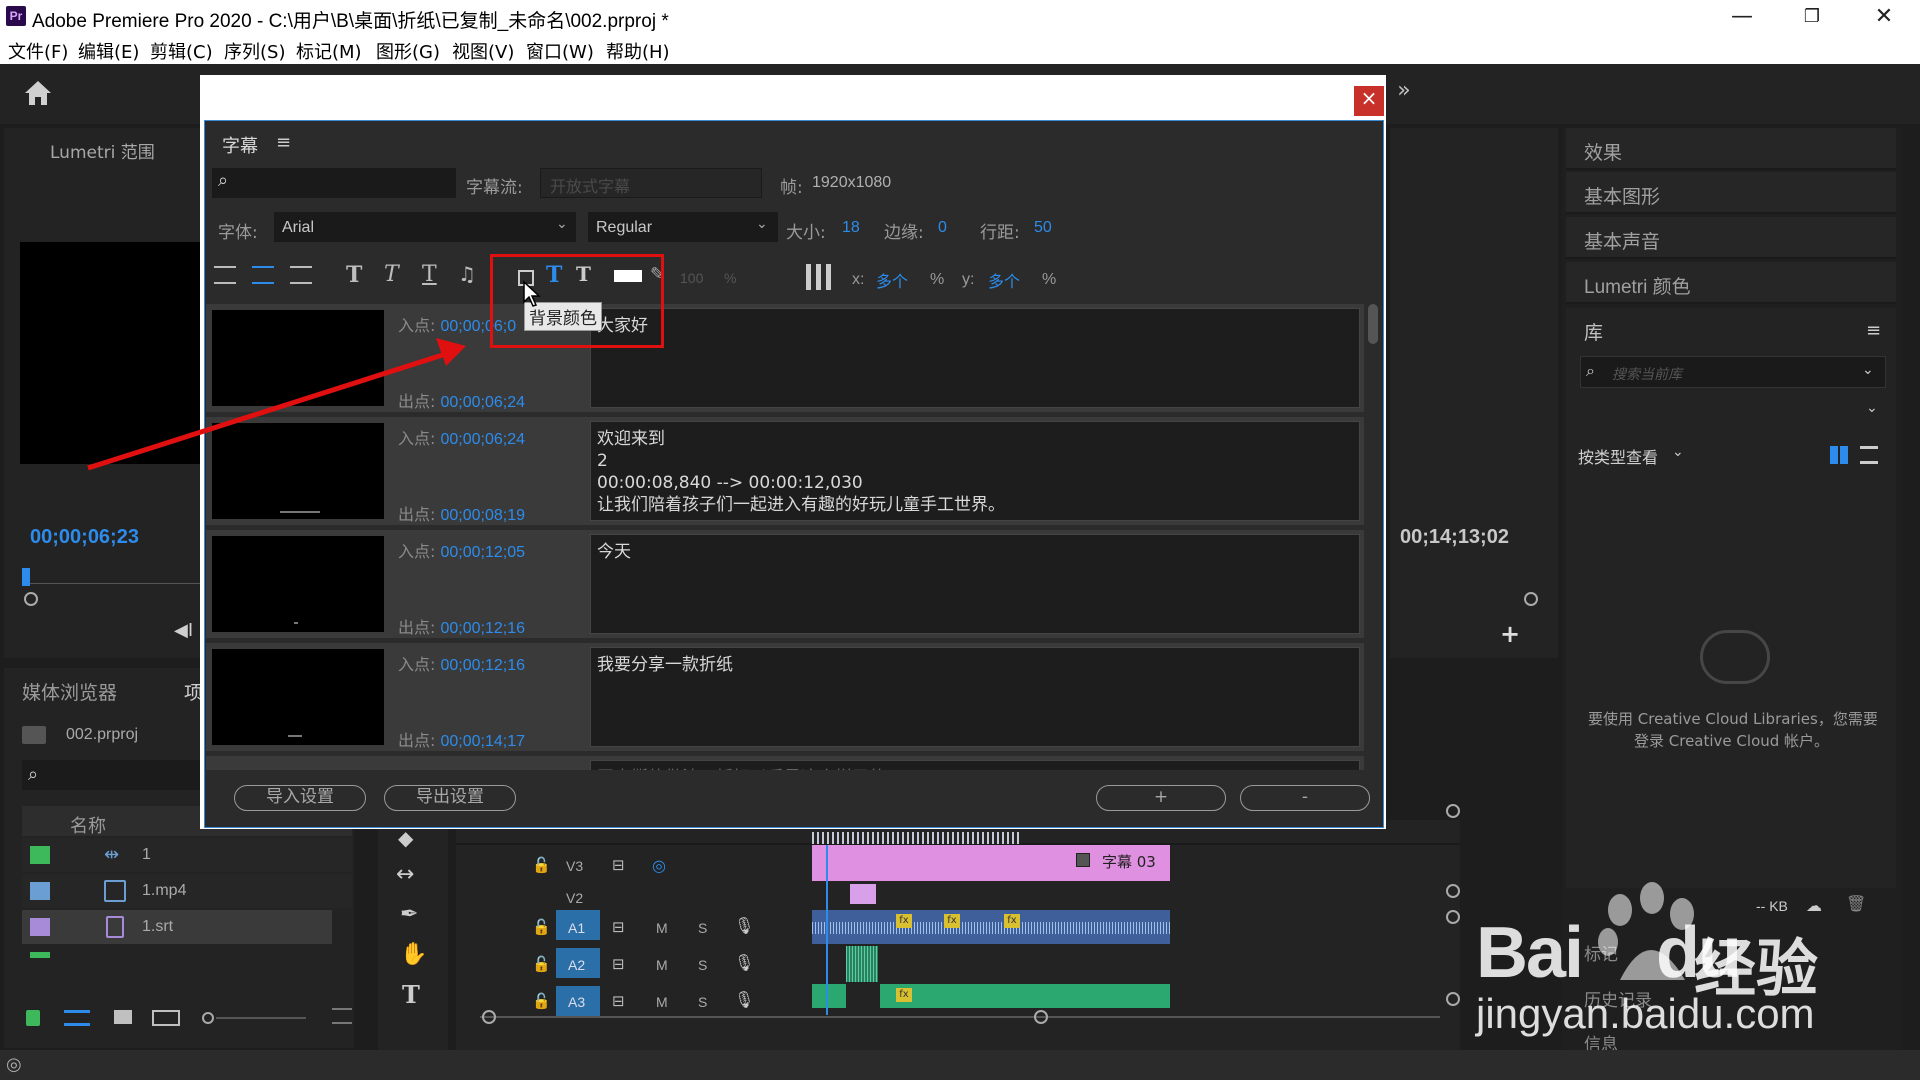  Describe the element at coordinates (863, 894) in the screenshot. I see `caption-clip-small` at that location.